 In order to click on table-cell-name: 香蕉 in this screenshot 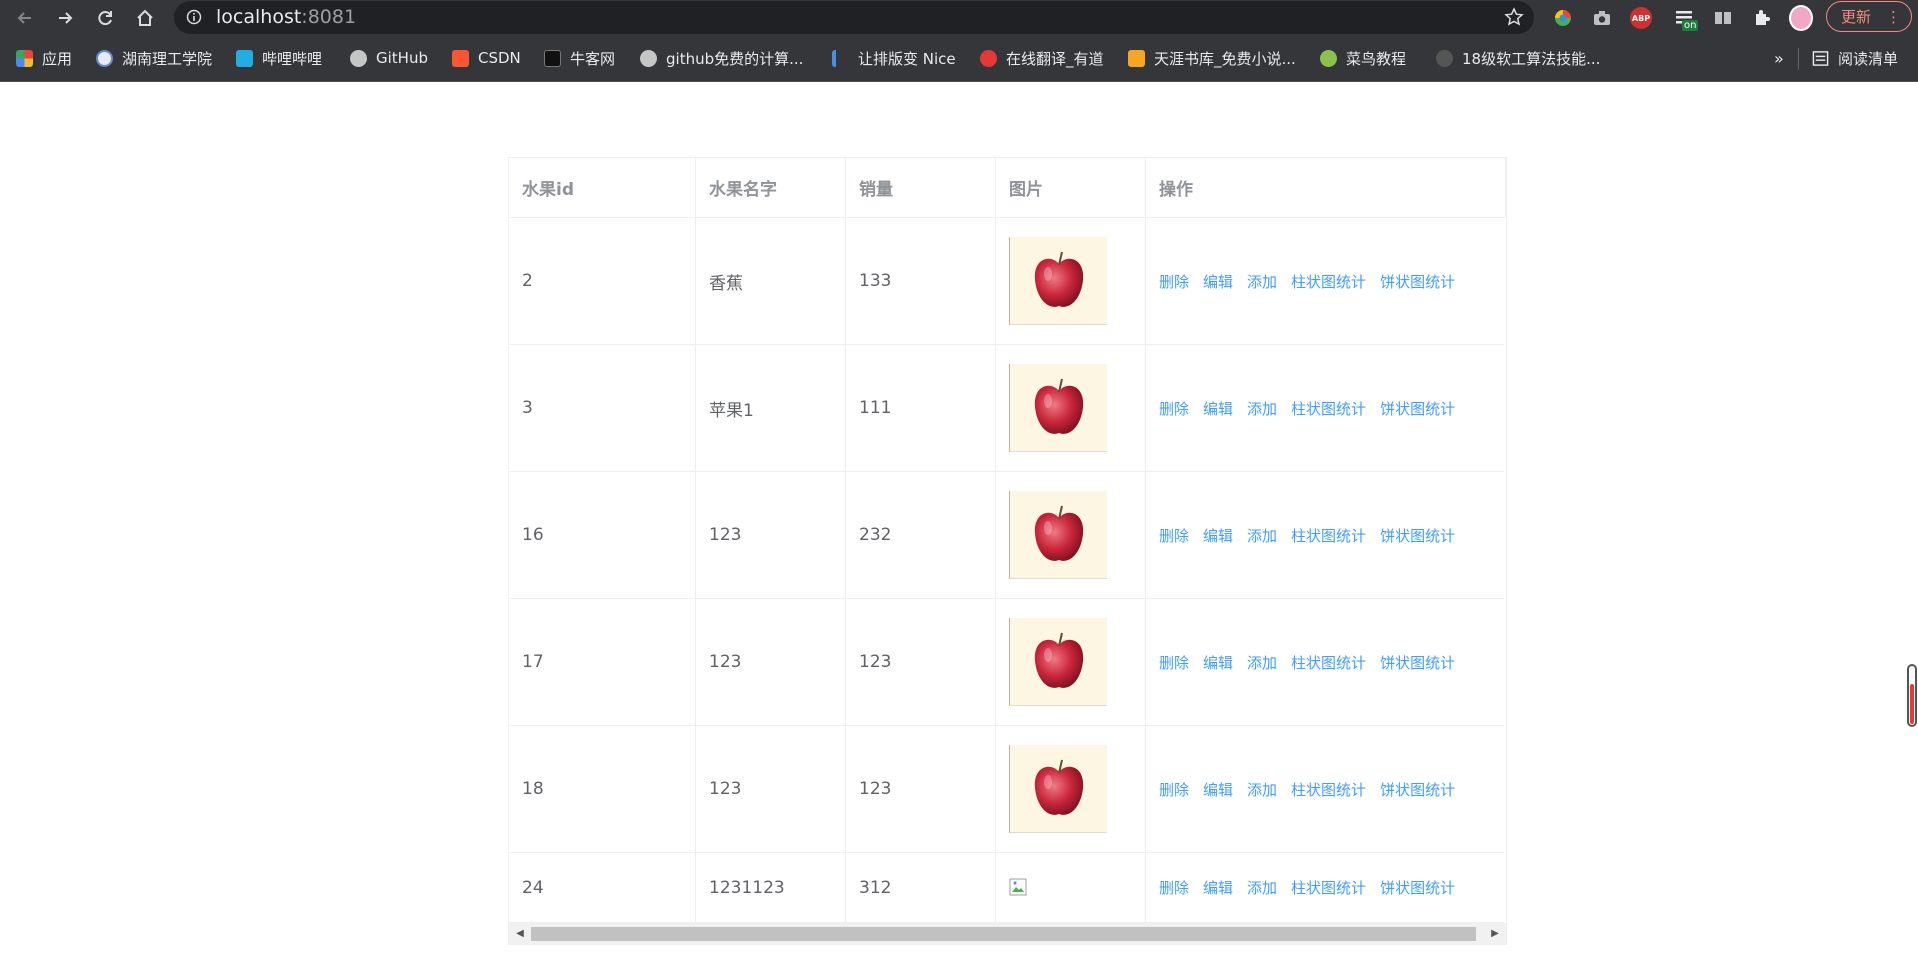, I will do `click(771, 281)`.